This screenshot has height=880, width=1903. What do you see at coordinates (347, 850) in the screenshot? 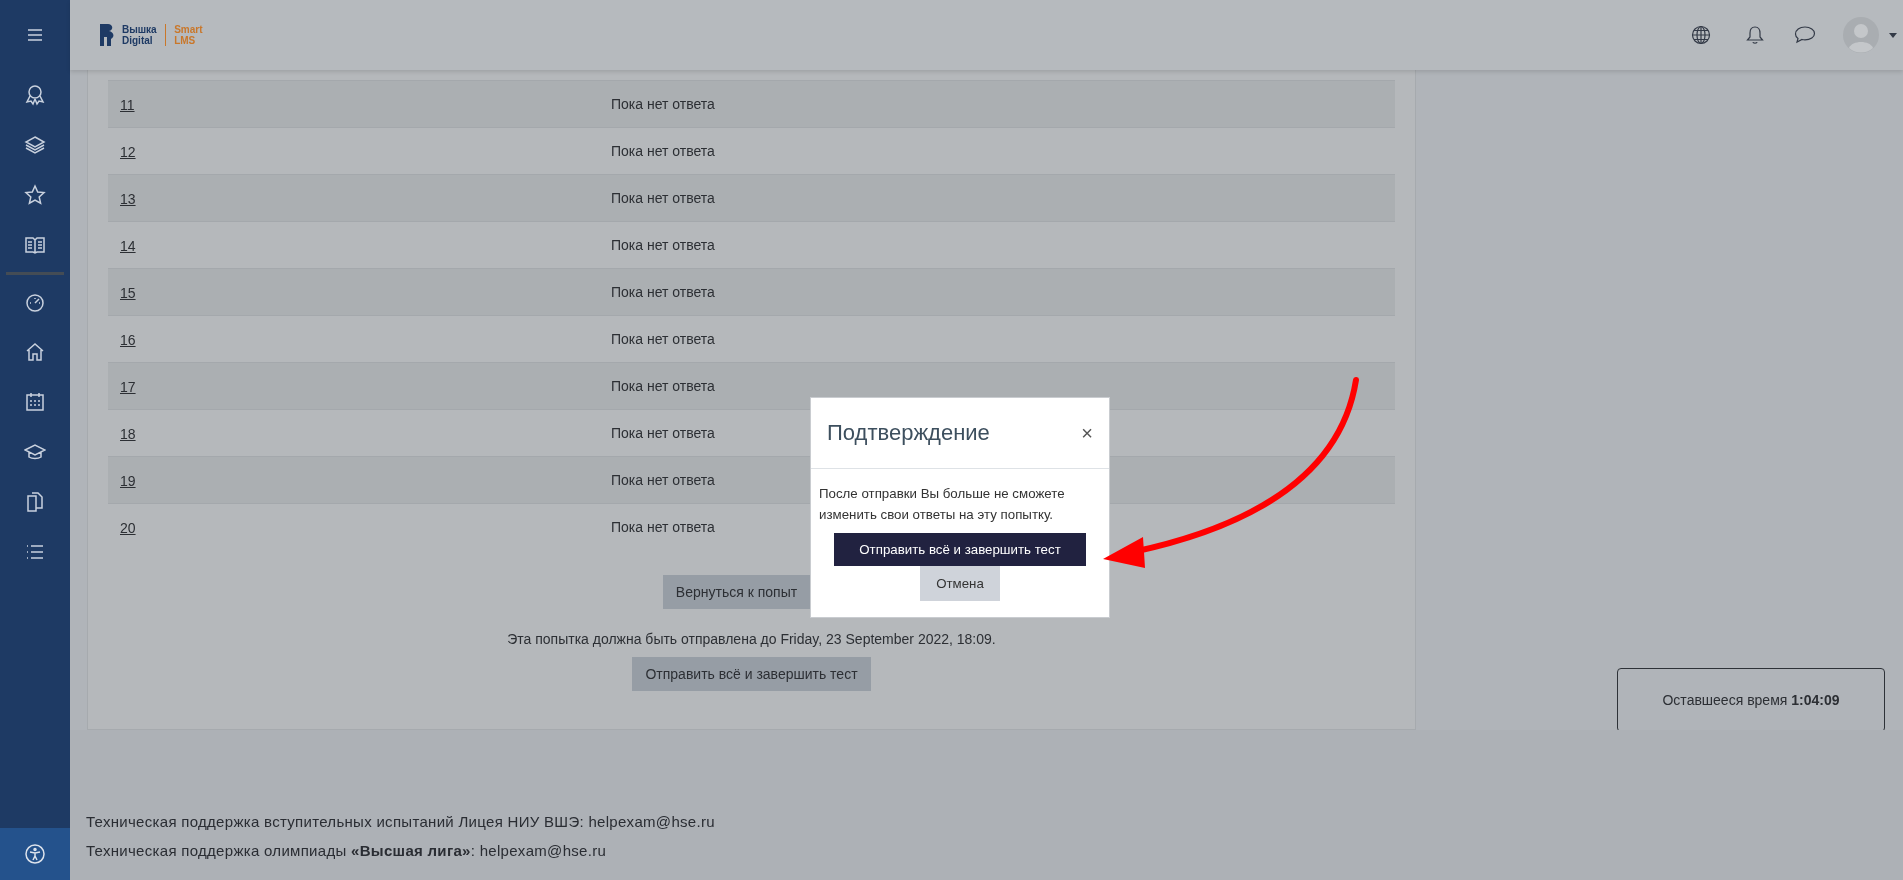
I see `support-text: Техническая поддержка олимпиады «Высшая лига»: helpexam@hse.ru` at bounding box center [347, 850].